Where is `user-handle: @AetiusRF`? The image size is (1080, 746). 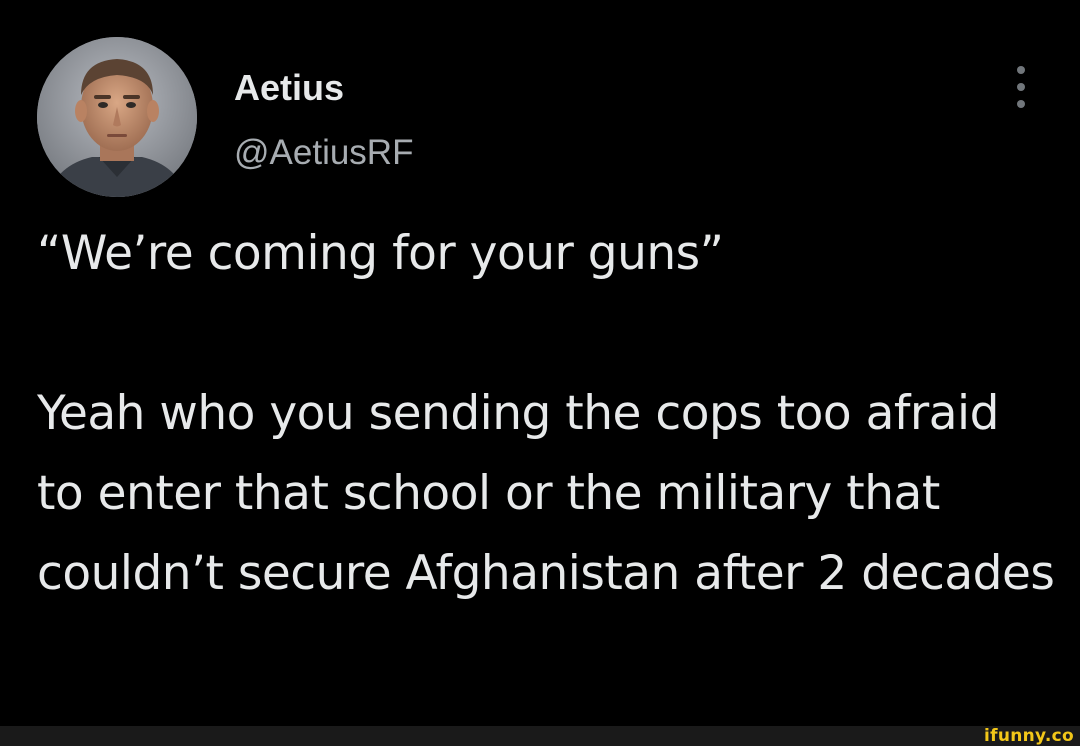
user-handle: @AetiusRF is located at coordinates (323, 153).